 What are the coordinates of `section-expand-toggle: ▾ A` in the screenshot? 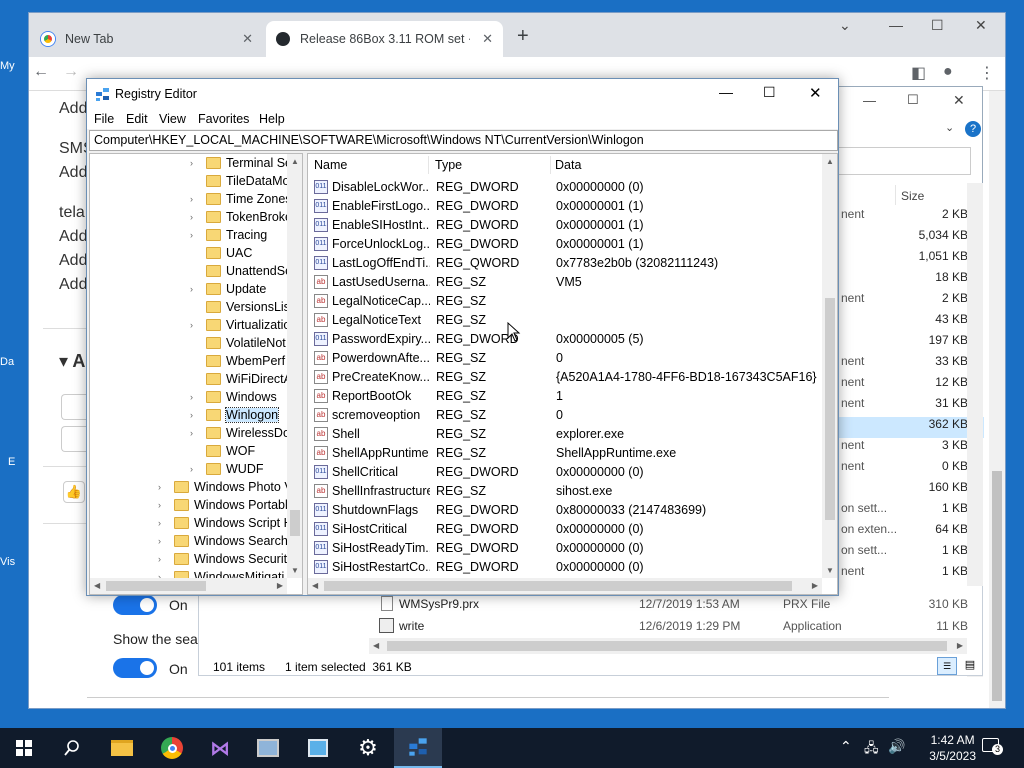 It's located at (72, 361).